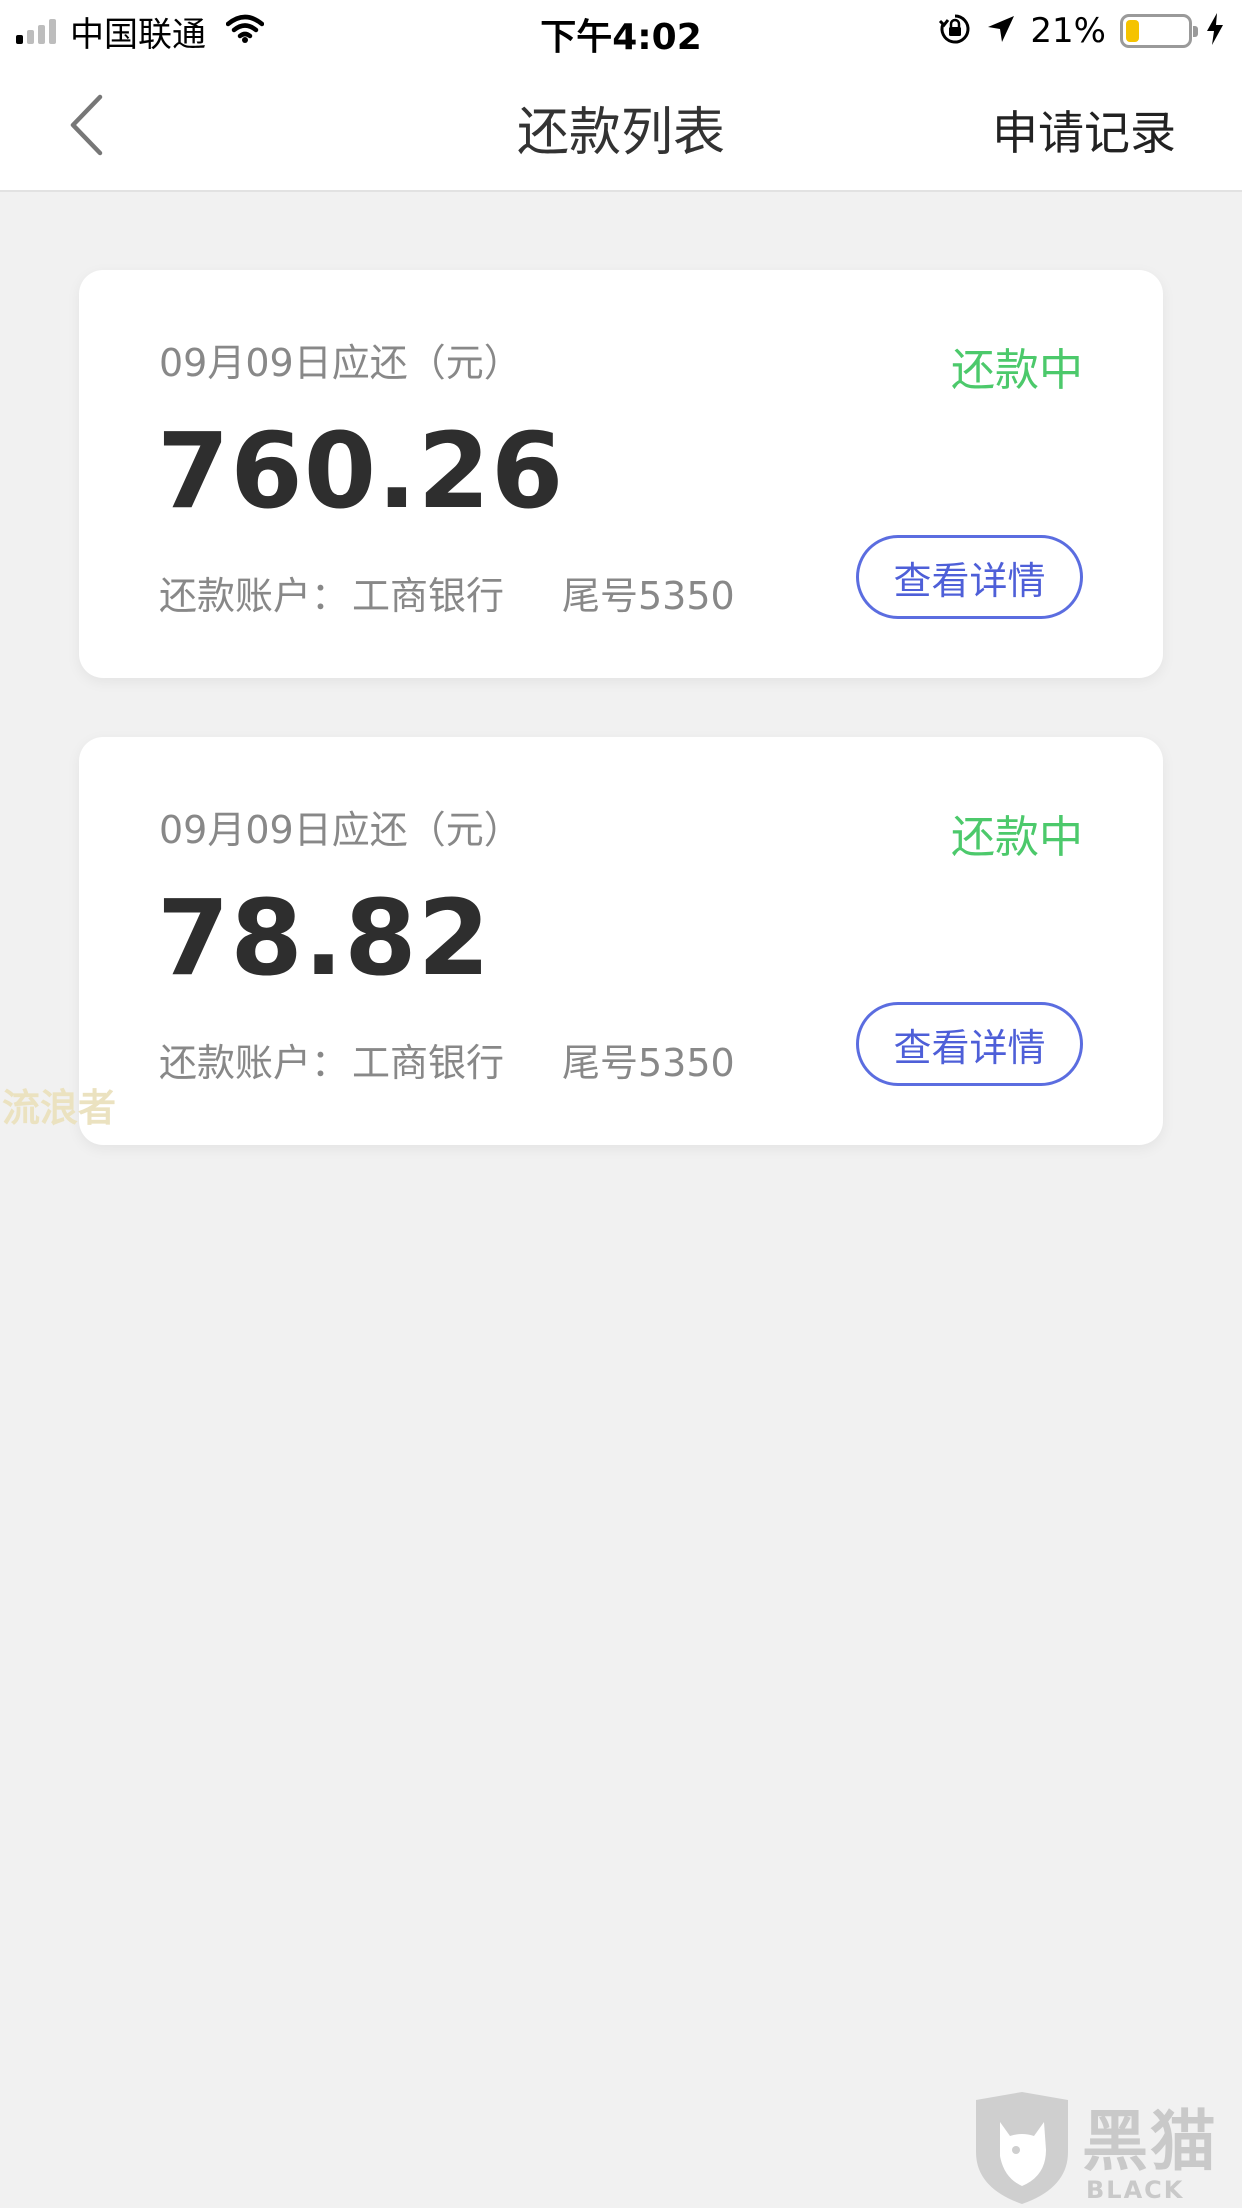 Image resolution: width=1242 pixels, height=2208 pixels. Describe the element at coordinates (1159, 31) in the screenshot. I see `battery-icon` at that location.